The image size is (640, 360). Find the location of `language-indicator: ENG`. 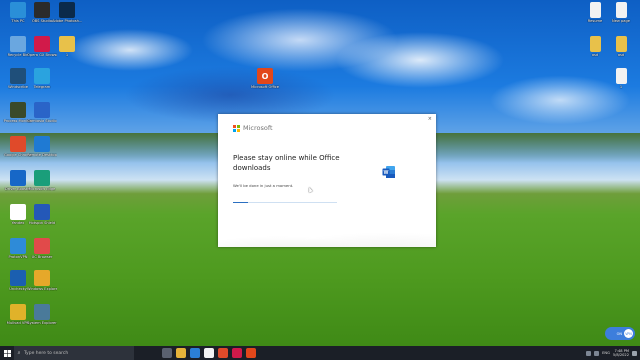

language-indicator: ENG is located at coordinates (606, 353).